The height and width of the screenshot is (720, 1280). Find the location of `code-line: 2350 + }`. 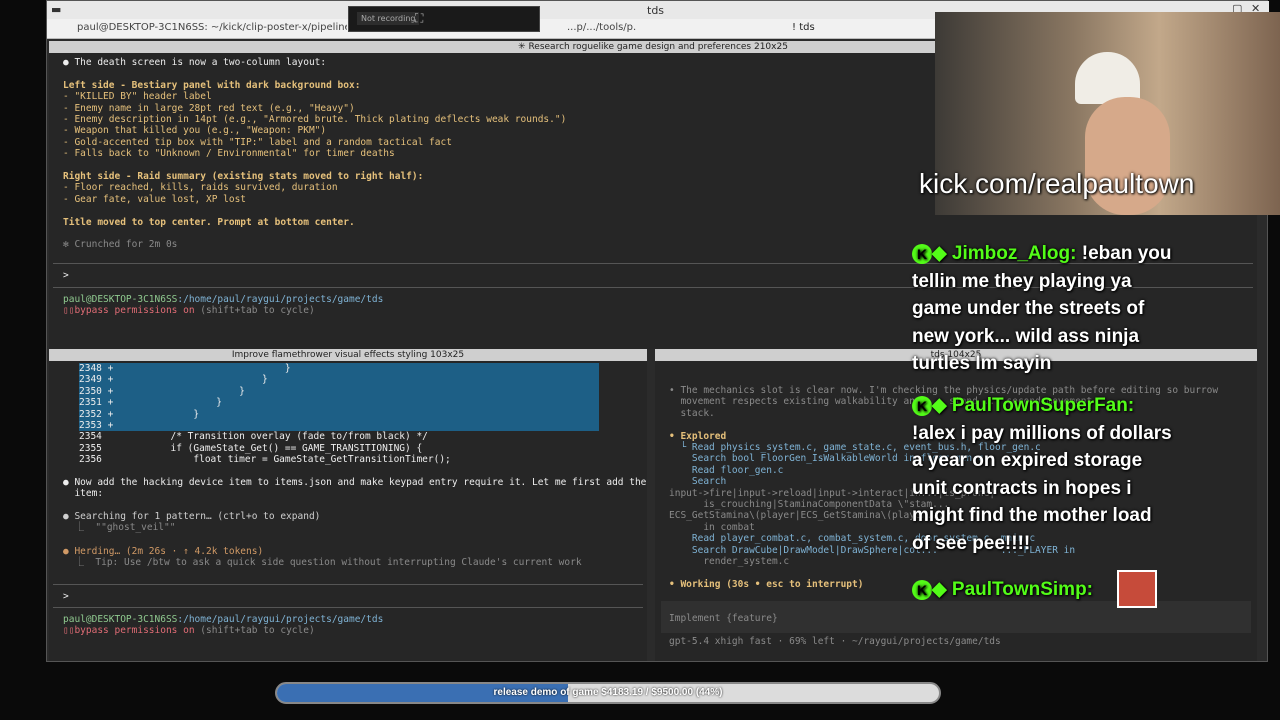

code-line: 2350 + } is located at coordinates (339, 391).